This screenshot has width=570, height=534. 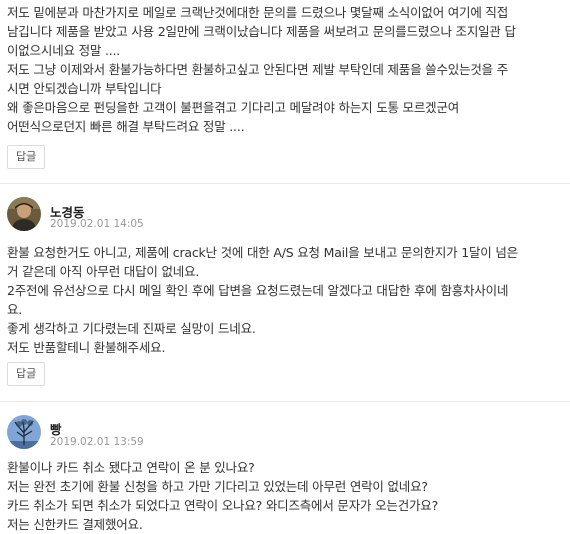 What do you see at coordinates (131, 328) in the screenshot?
I see `comment-line: 좋게 생각하고 기다렸는데 진짜로 실망이 드네요.` at bounding box center [131, 328].